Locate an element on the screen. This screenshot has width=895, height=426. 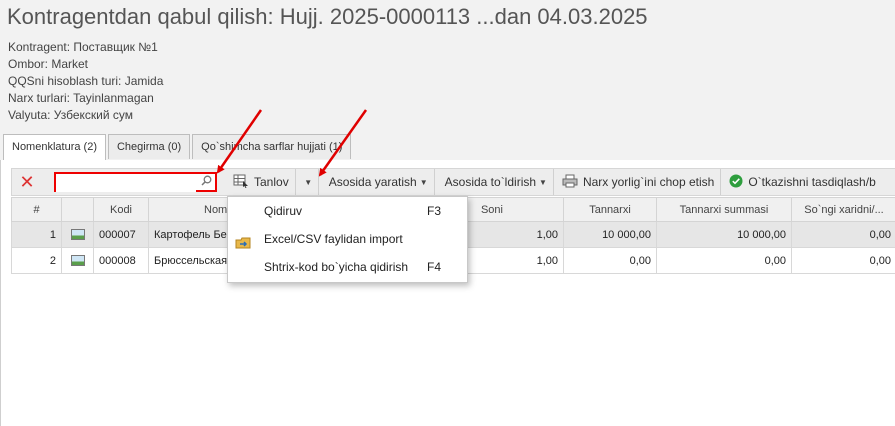
printer-icon is located at coordinates (570, 182).